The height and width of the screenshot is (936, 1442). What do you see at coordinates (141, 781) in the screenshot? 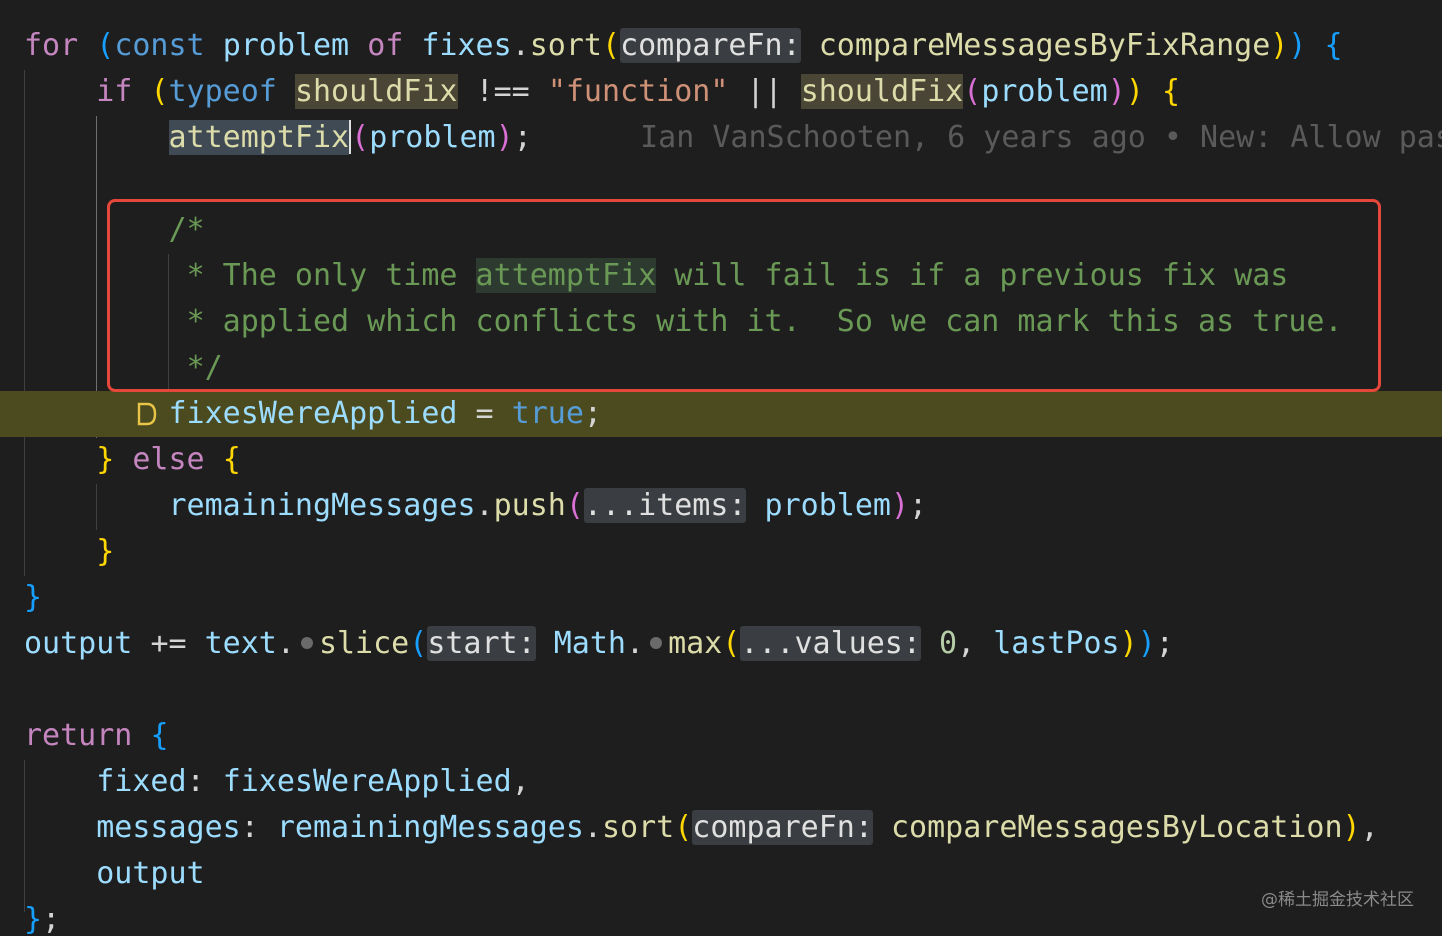
I see `property-fixed: fixed` at bounding box center [141, 781].